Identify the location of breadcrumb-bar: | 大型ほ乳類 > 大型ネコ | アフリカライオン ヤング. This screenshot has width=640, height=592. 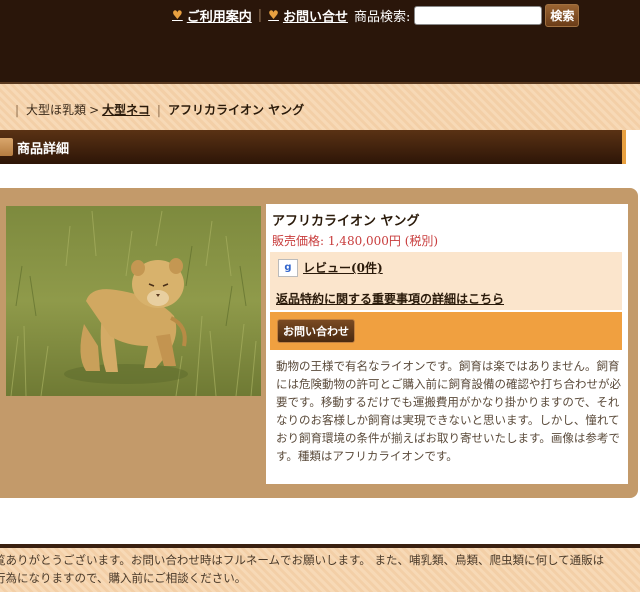
(320, 107).